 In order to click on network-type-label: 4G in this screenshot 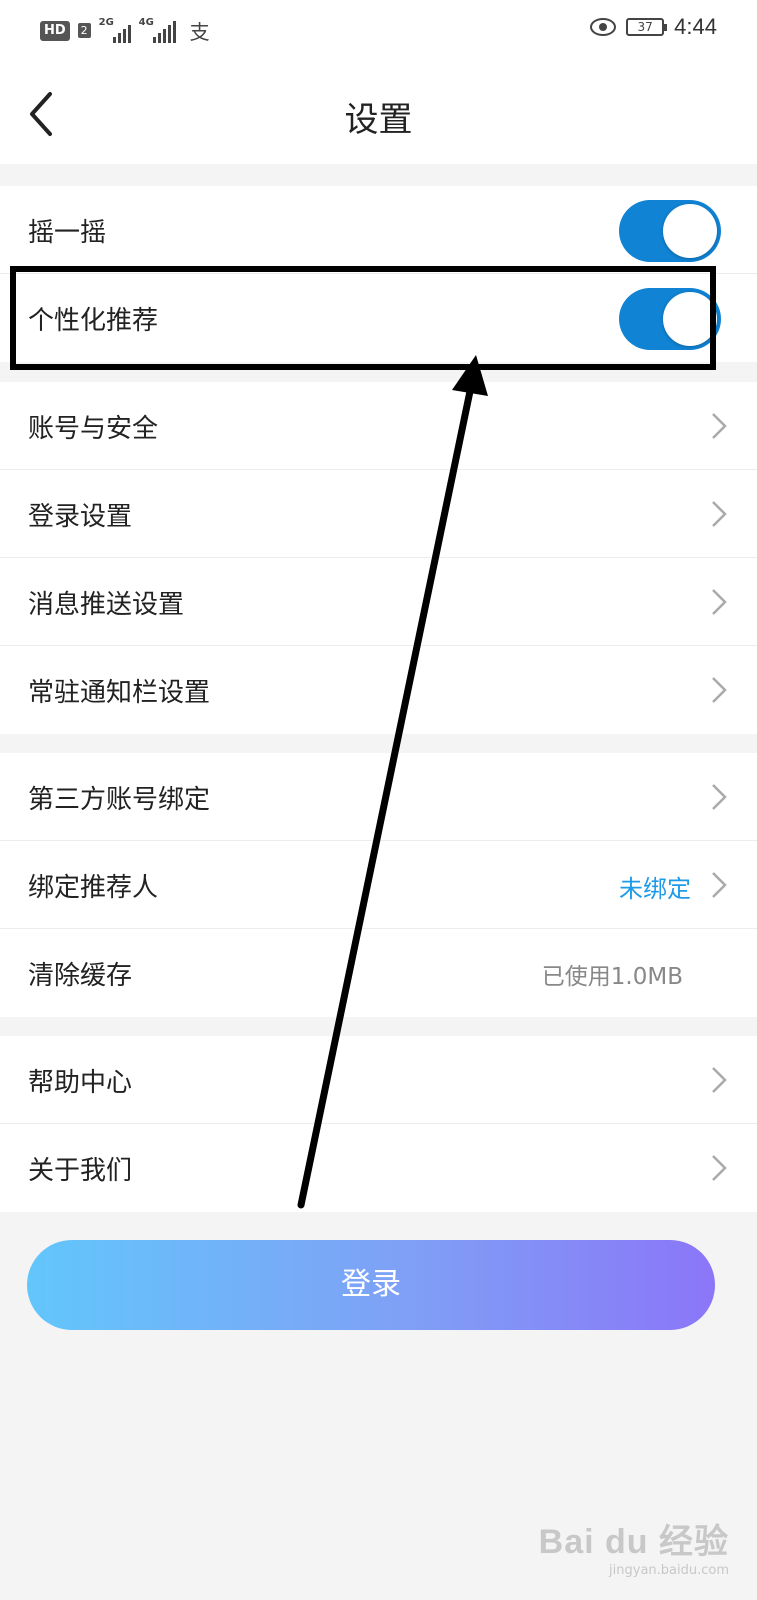, I will do `click(146, 22)`.